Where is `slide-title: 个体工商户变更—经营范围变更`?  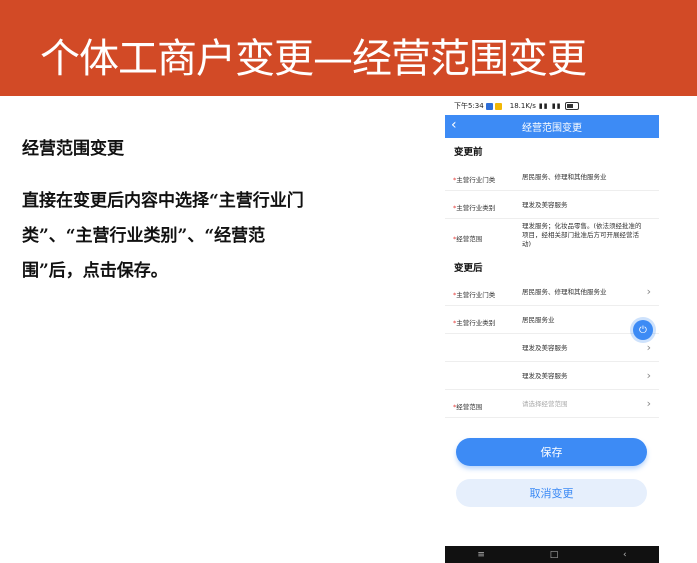 slide-title: 个体工商户变更—经营范围变更 is located at coordinates (313, 59).